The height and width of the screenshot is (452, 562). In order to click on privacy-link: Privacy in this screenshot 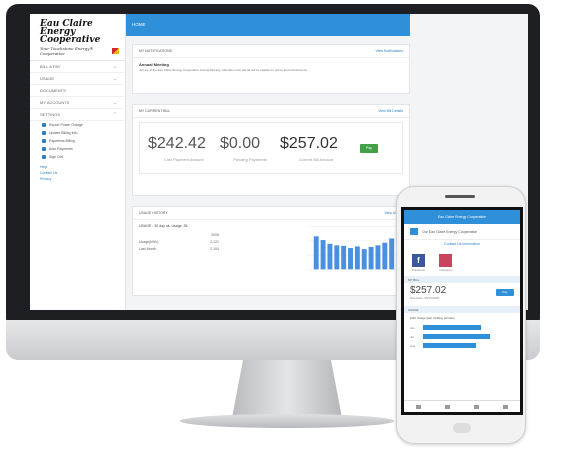, I will do `click(77, 180)`.